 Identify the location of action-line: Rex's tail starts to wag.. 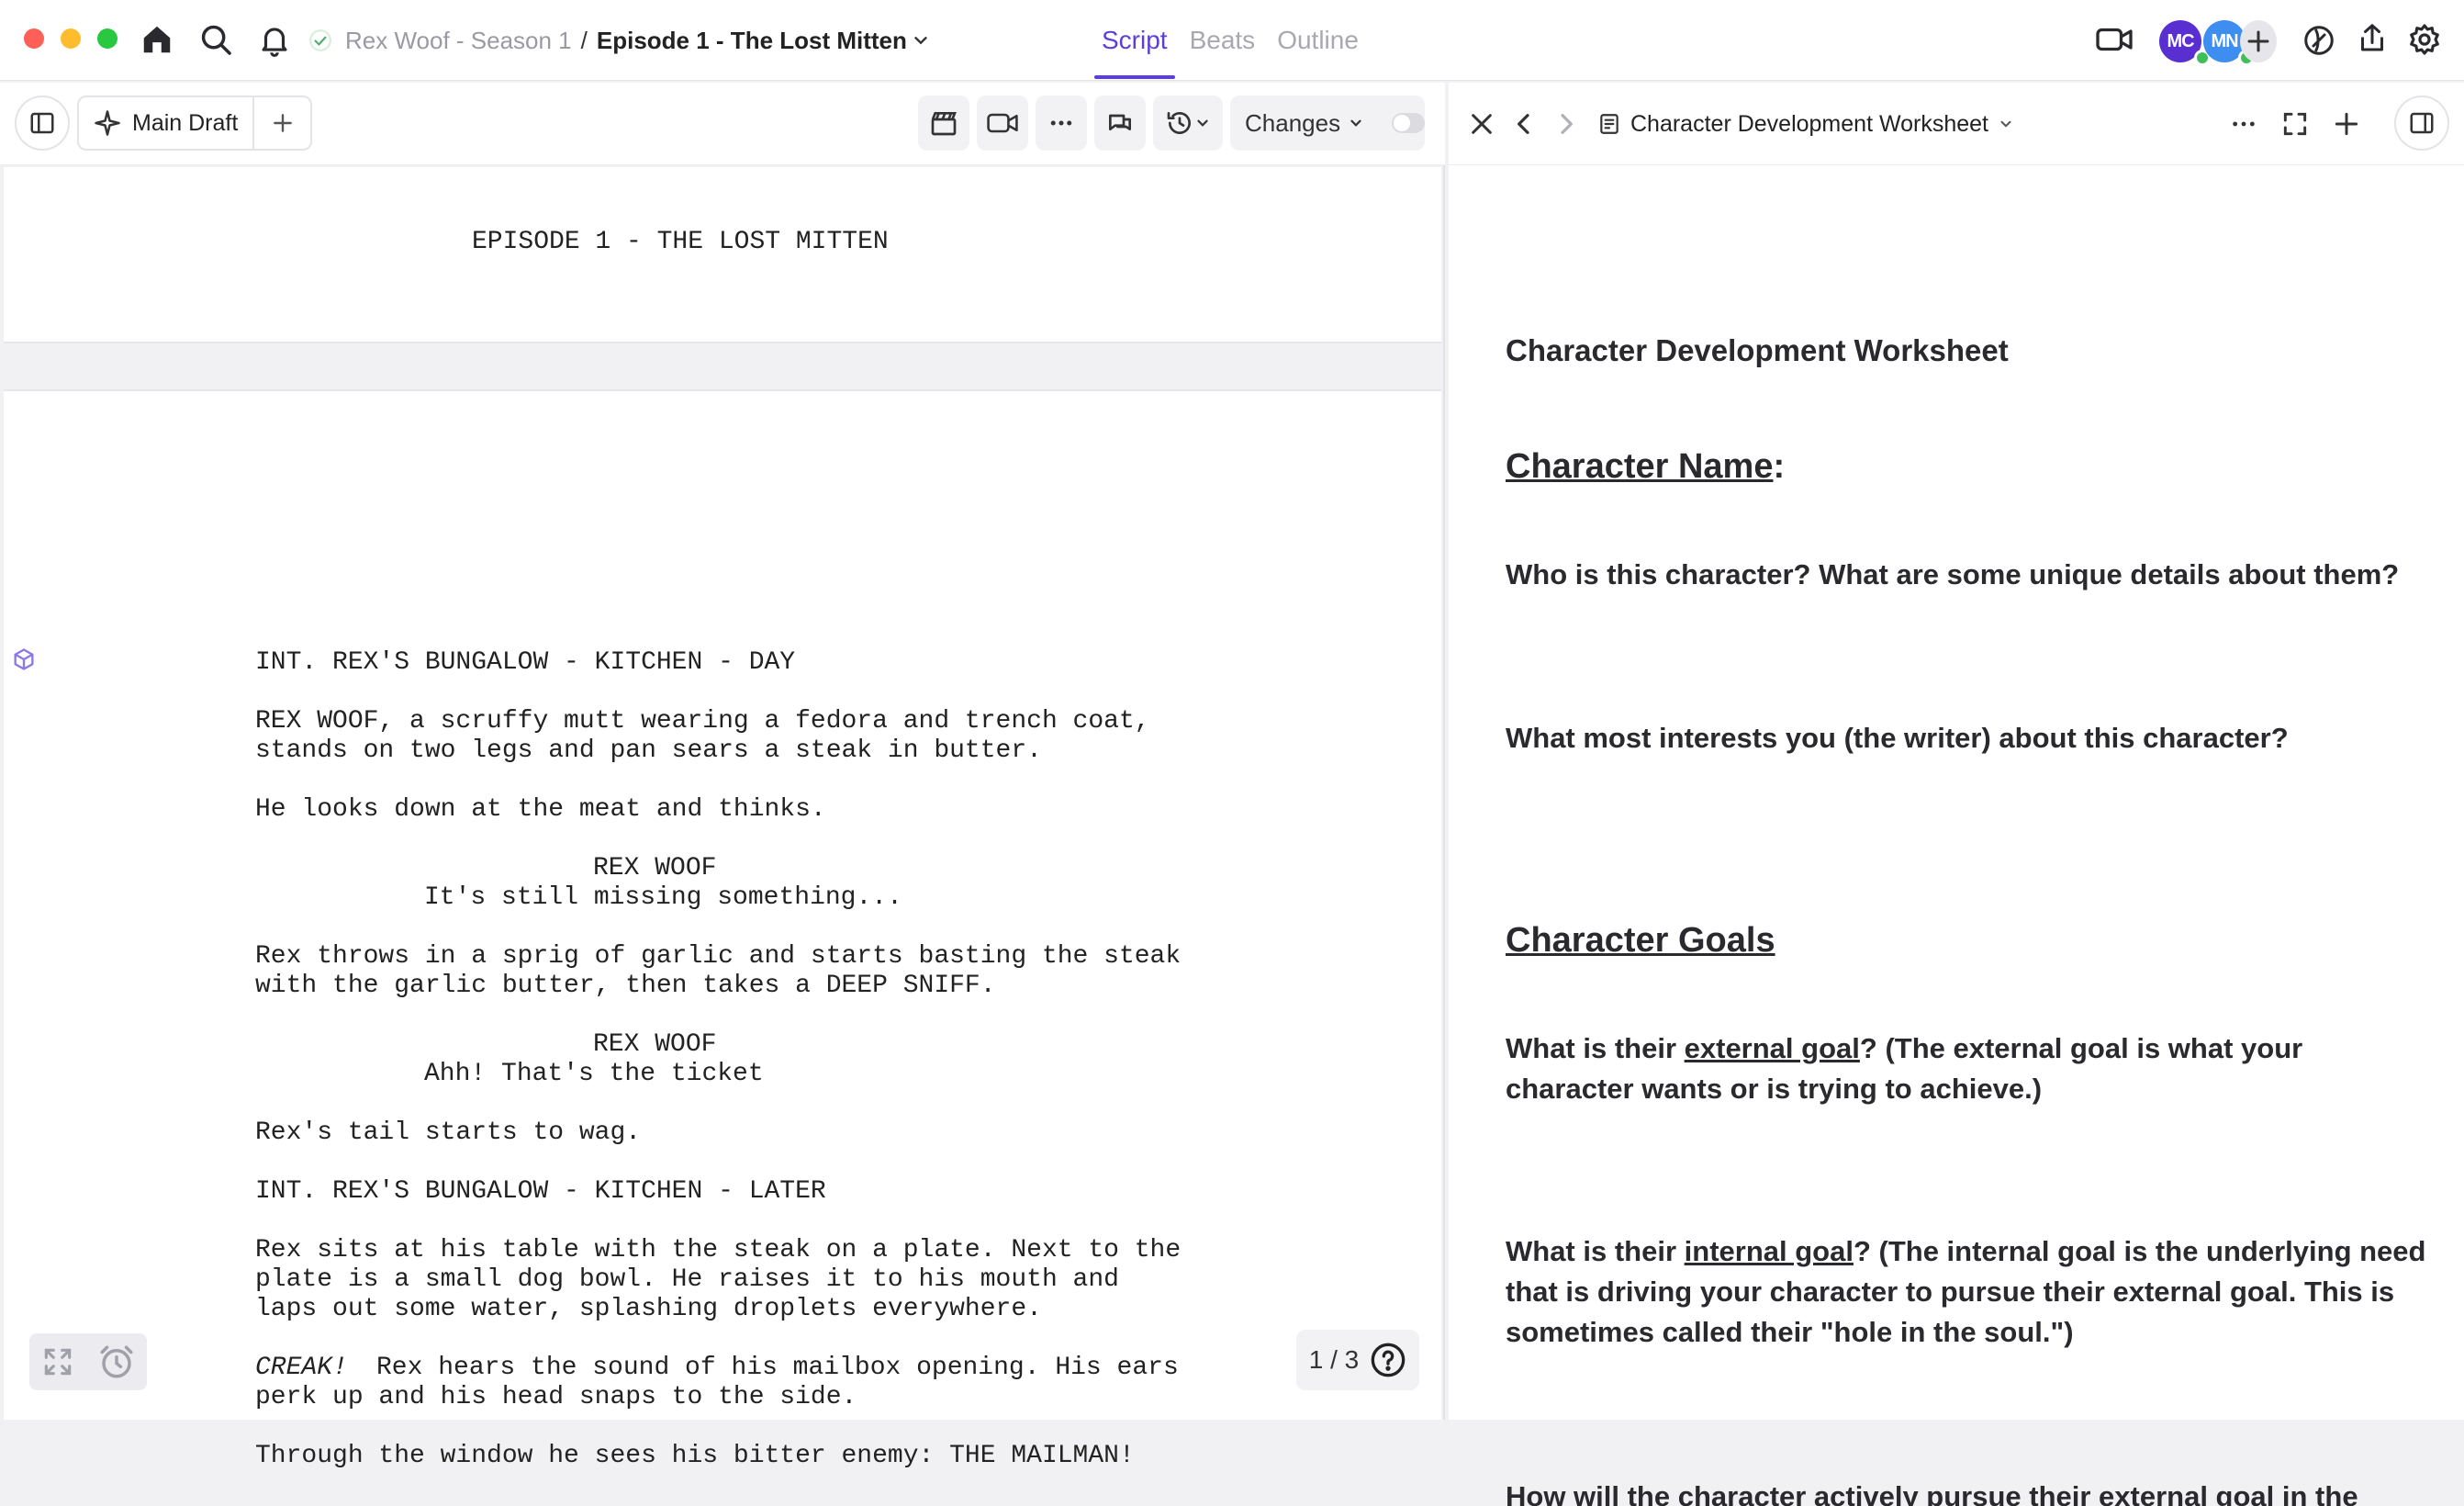
(448, 1132).